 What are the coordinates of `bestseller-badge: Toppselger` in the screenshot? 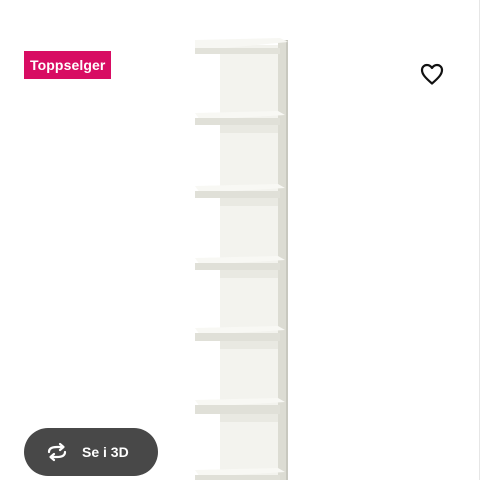 It's located at (68, 65).